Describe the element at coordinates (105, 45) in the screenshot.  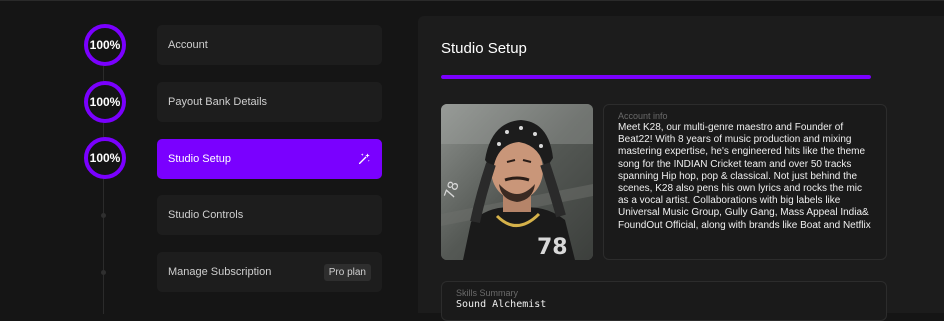
I see `step-1-progress-circle: 100%` at that location.